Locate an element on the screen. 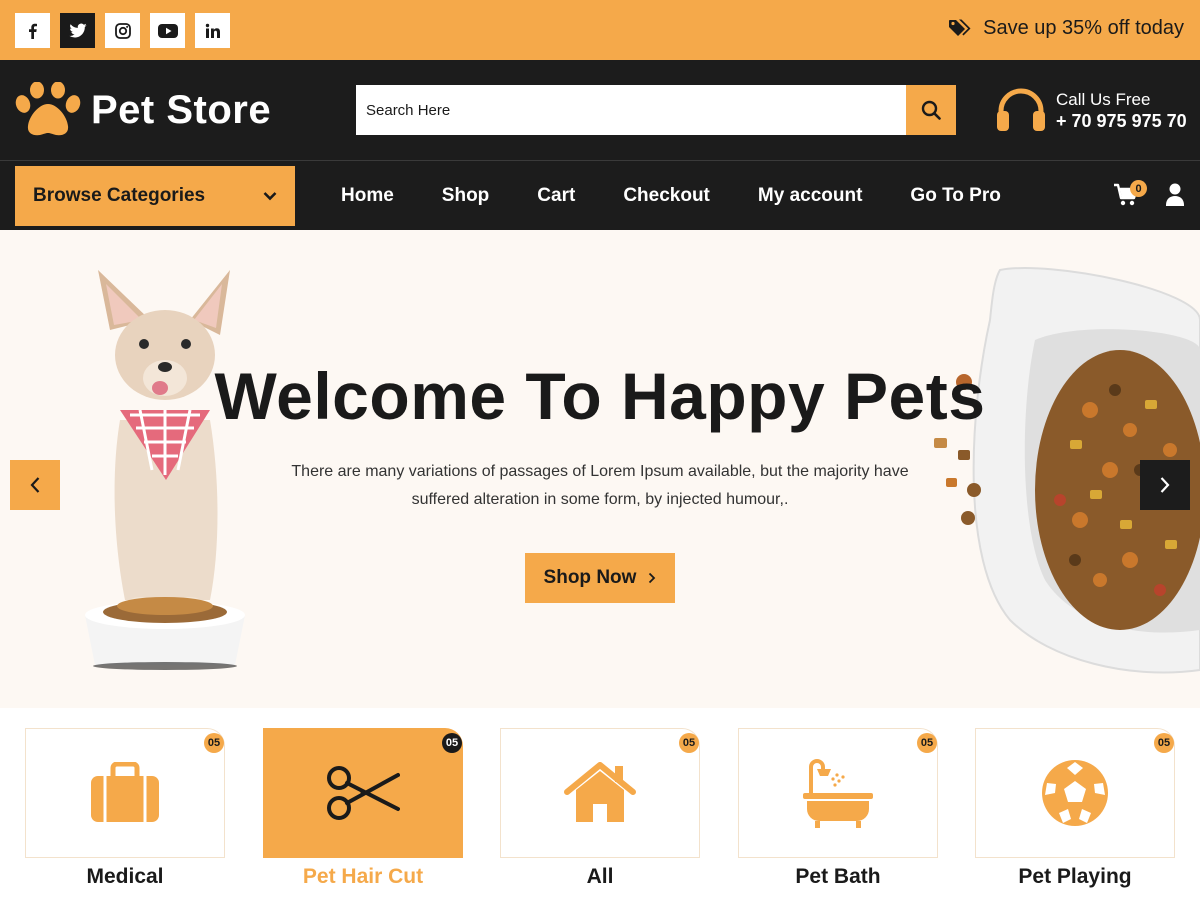 This screenshot has height=900, width=1200. bathtub-icon is located at coordinates (838, 793).